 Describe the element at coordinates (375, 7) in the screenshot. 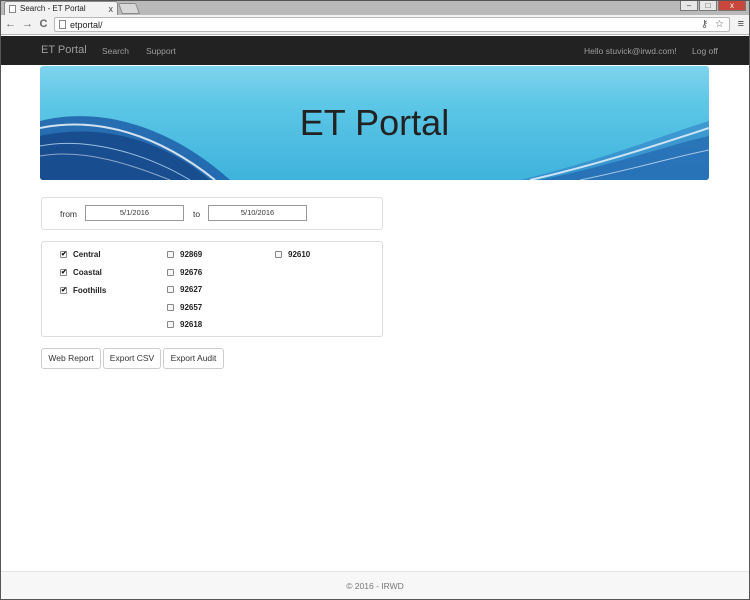

I see `browser-titlebar: Search - ET Portal x – □ x` at that location.